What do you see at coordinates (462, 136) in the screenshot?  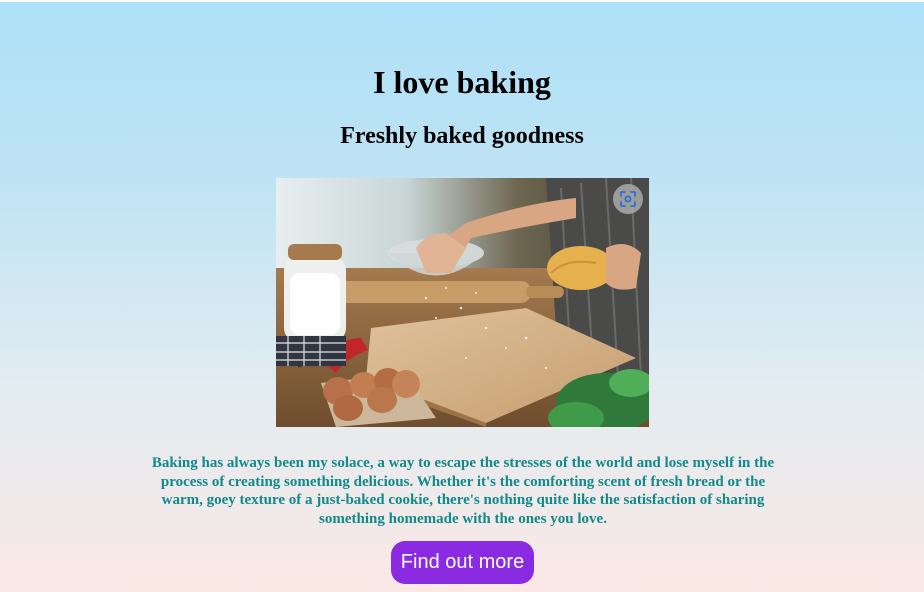 I see `page-subtitle: Freshly baked goodness` at bounding box center [462, 136].